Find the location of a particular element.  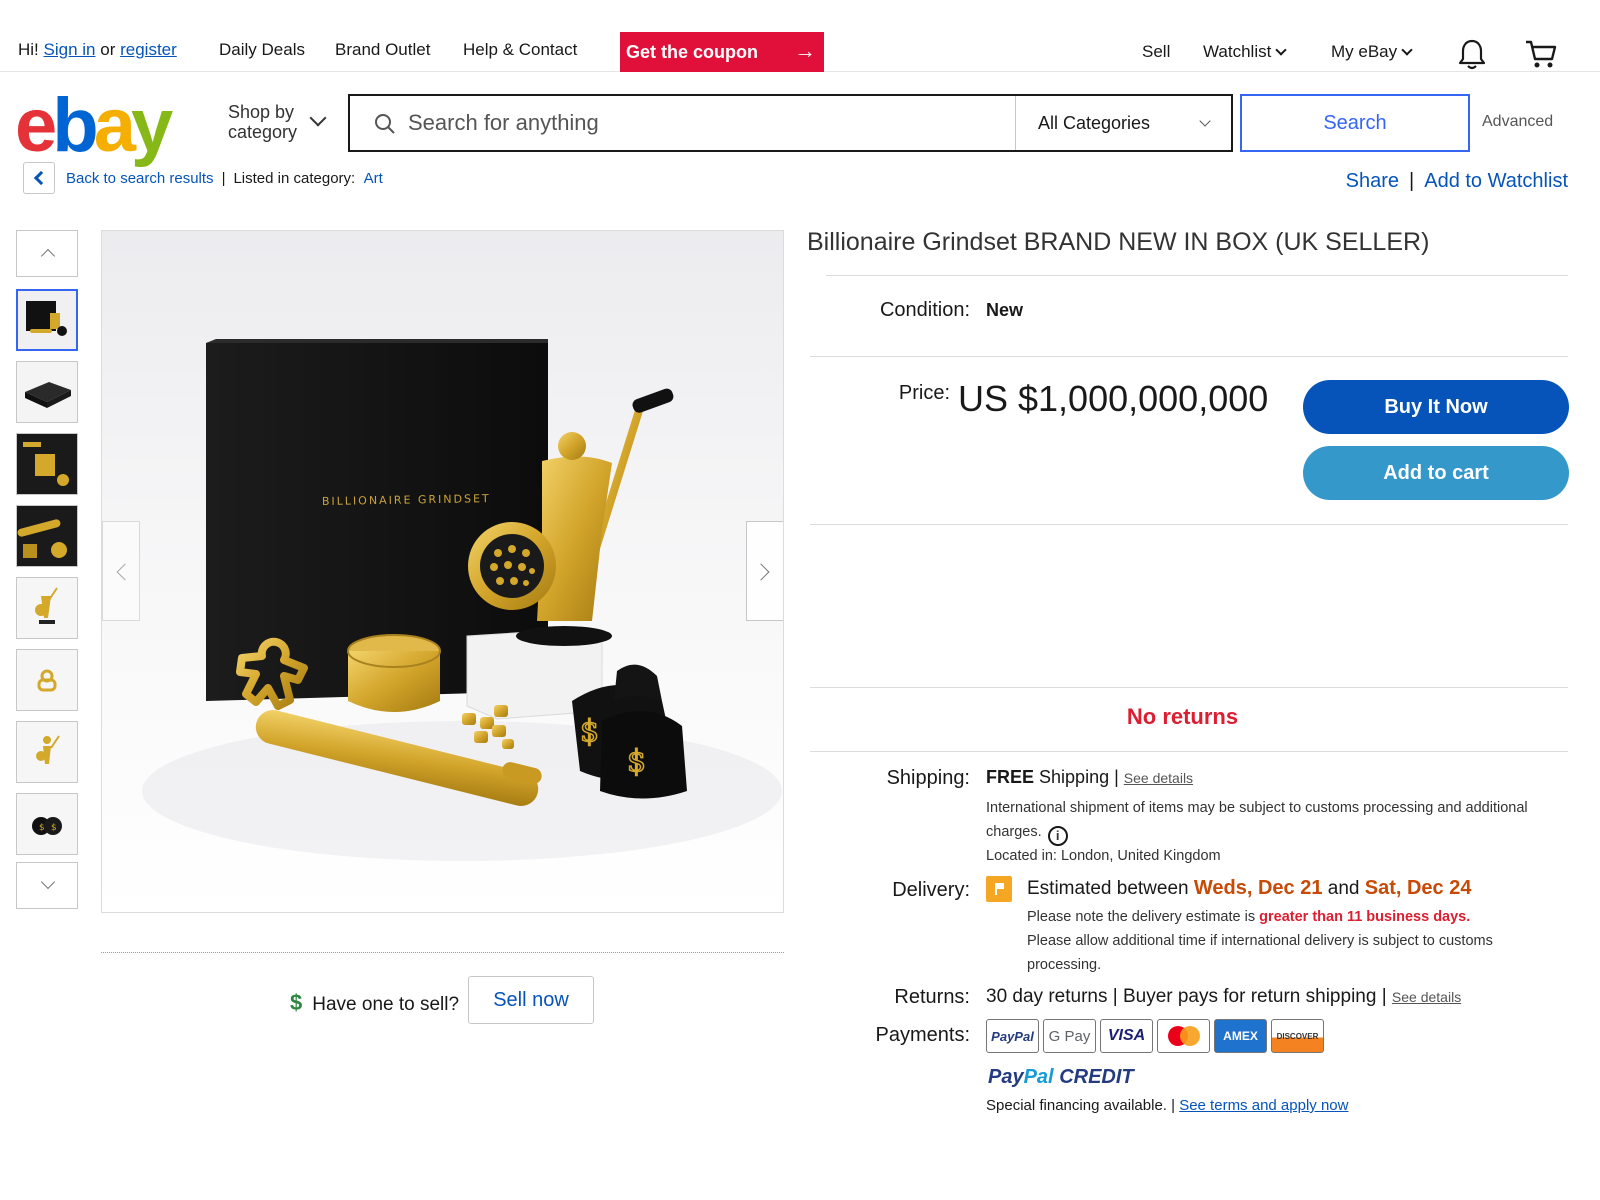

advanced-search-link: Advanced is located at coordinates (1517, 122).